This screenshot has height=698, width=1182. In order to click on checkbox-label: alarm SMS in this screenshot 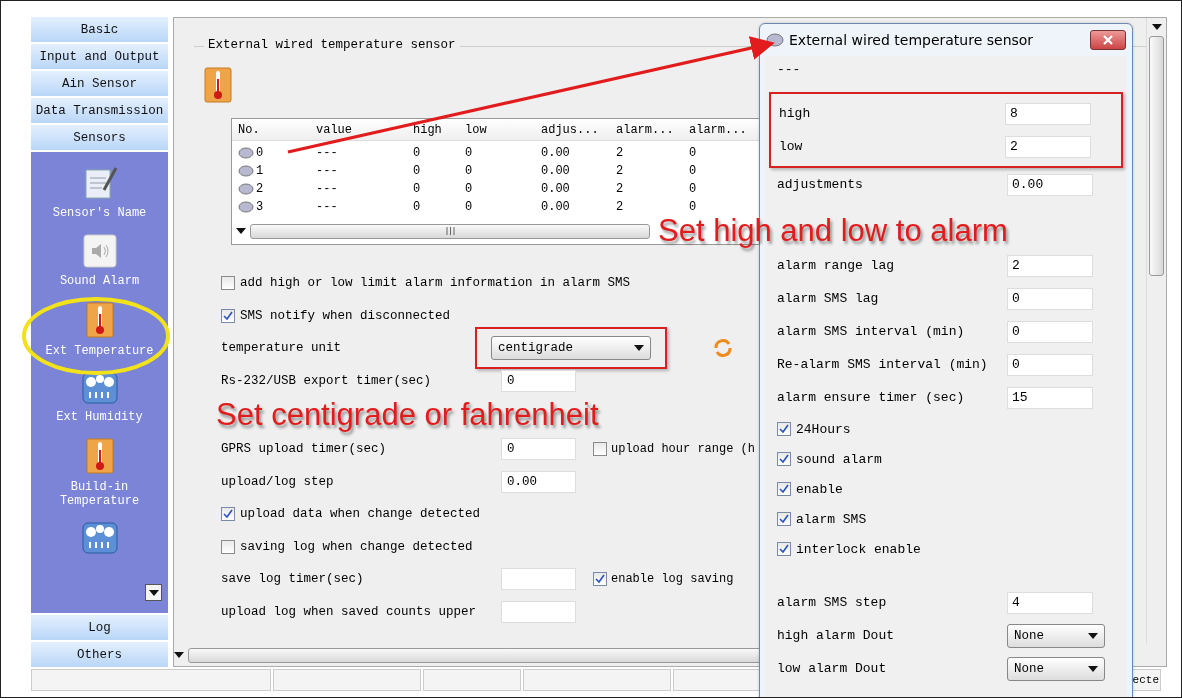, I will do `click(822, 519)`.